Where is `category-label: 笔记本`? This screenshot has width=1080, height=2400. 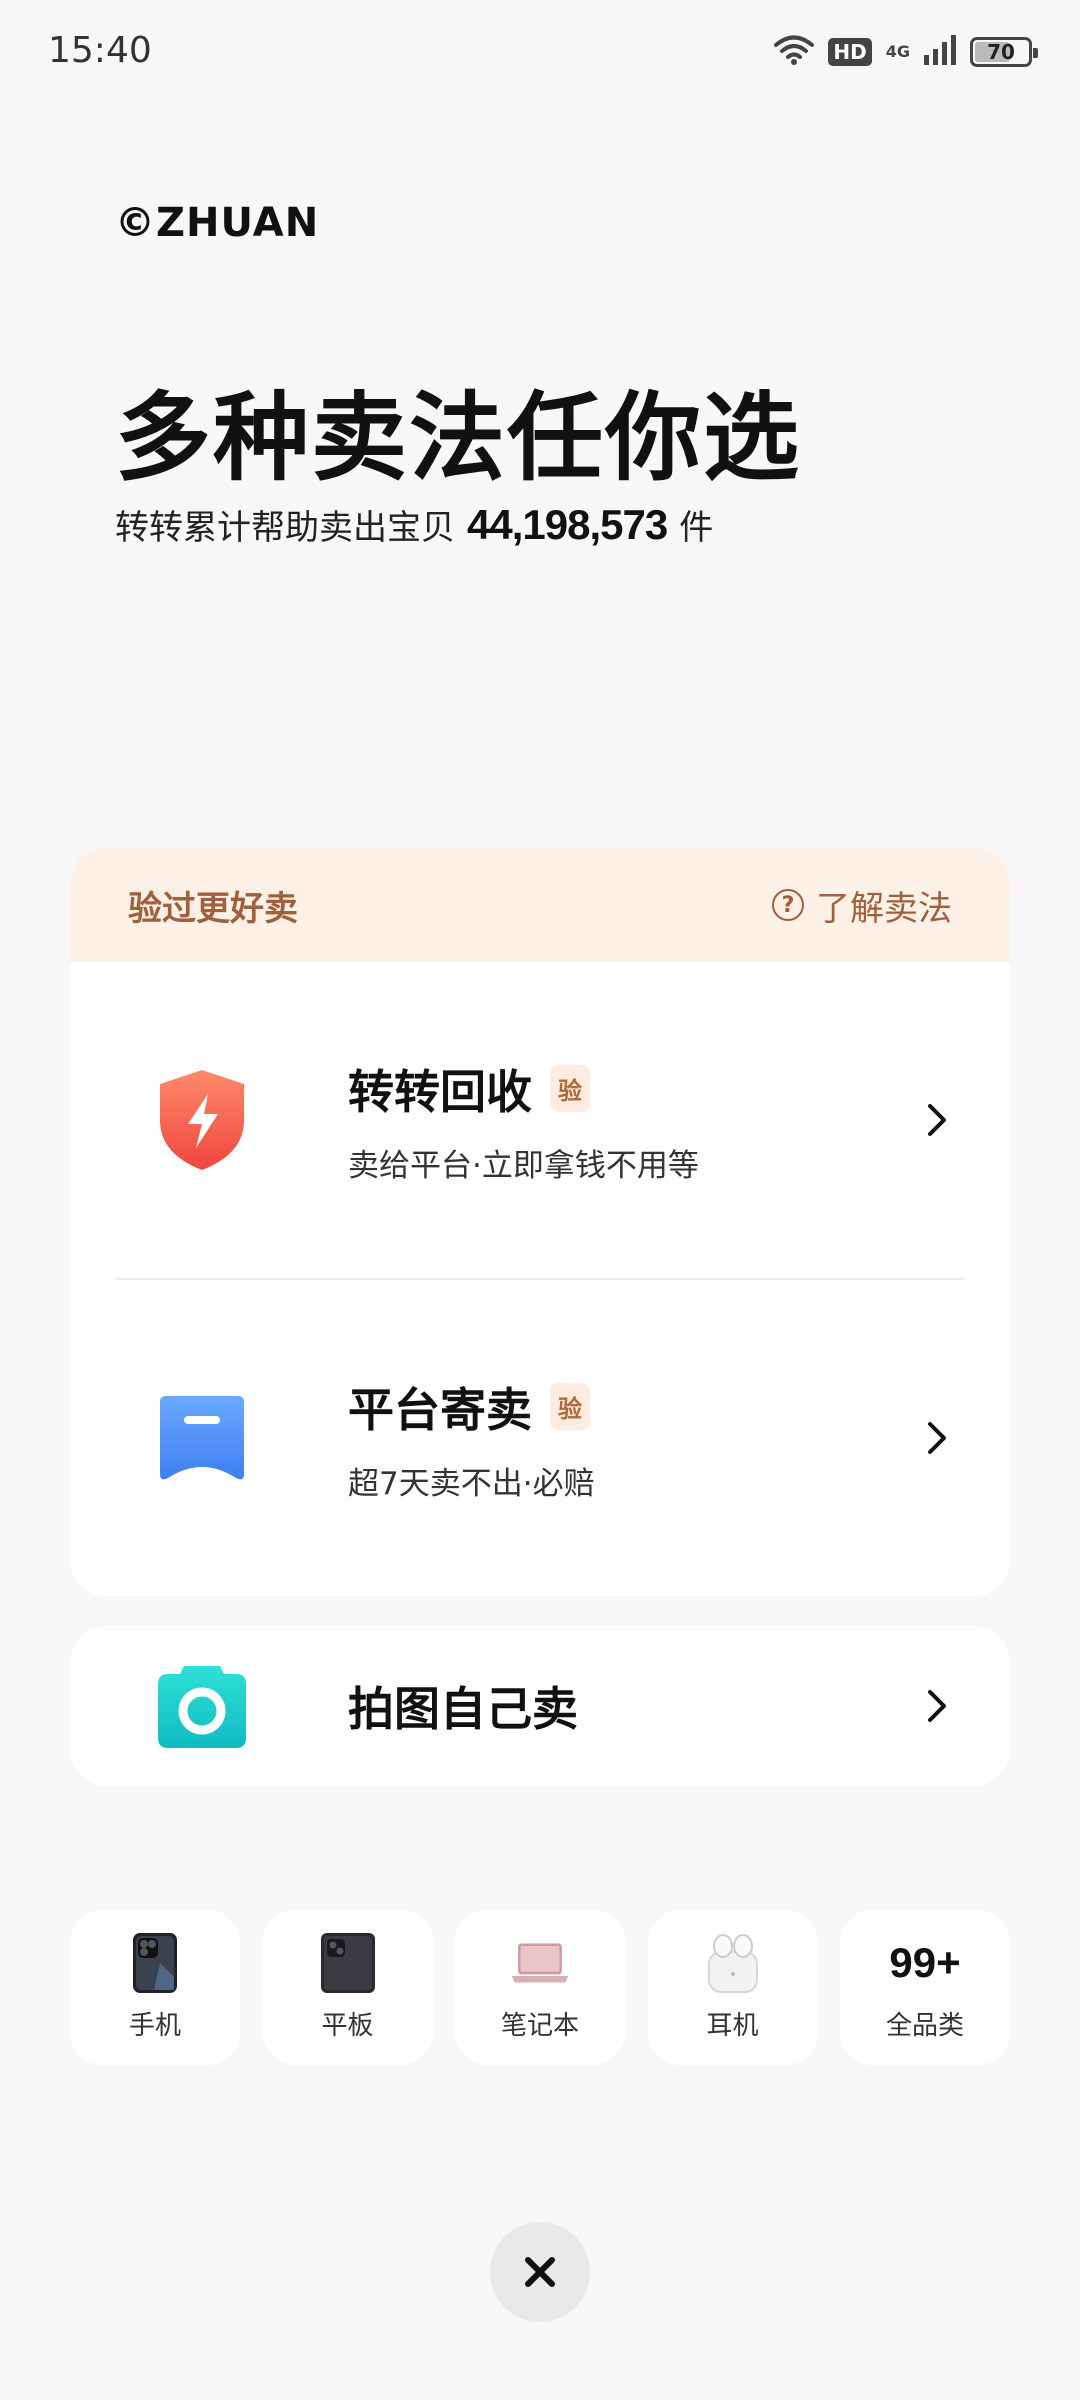 category-label: 笔记本 is located at coordinates (539, 2026).